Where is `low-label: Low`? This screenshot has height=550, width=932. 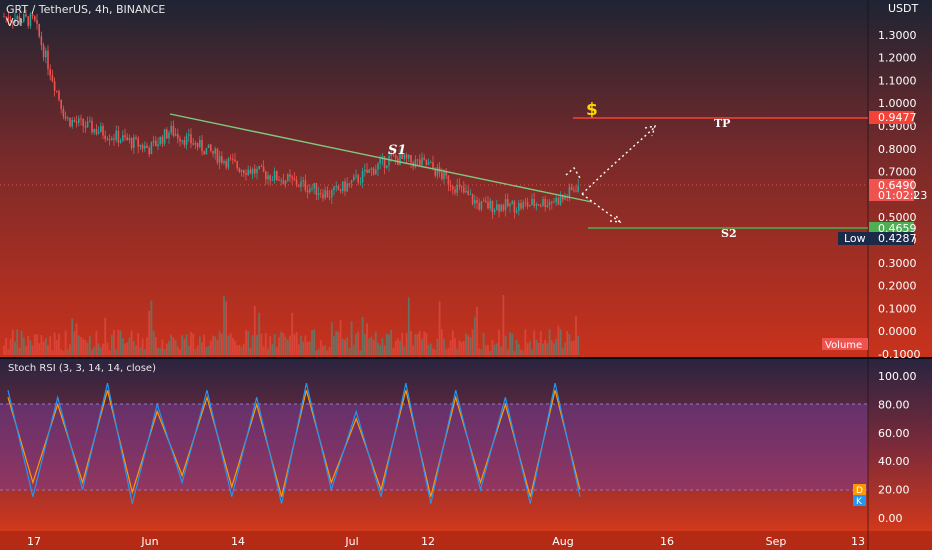
low-label: Low is located at coordinates (855, 238).